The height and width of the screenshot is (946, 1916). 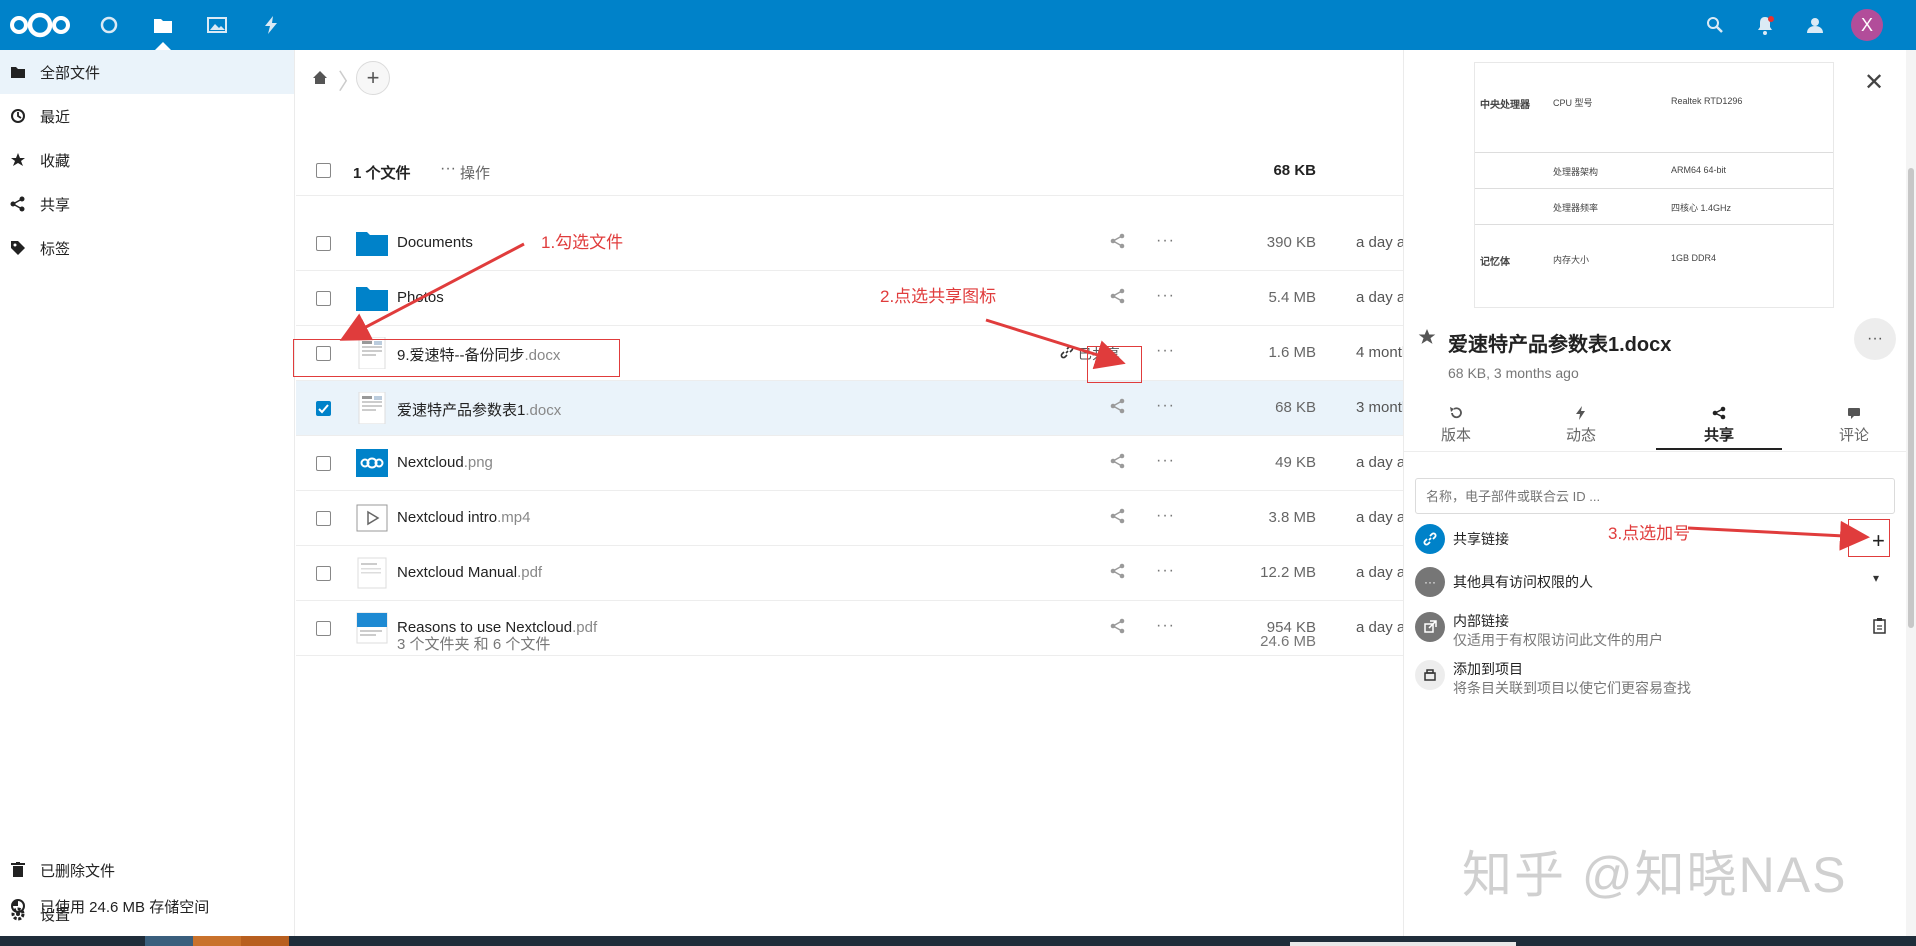 I want to click on comment-icon, so click(x=1854, y=412).